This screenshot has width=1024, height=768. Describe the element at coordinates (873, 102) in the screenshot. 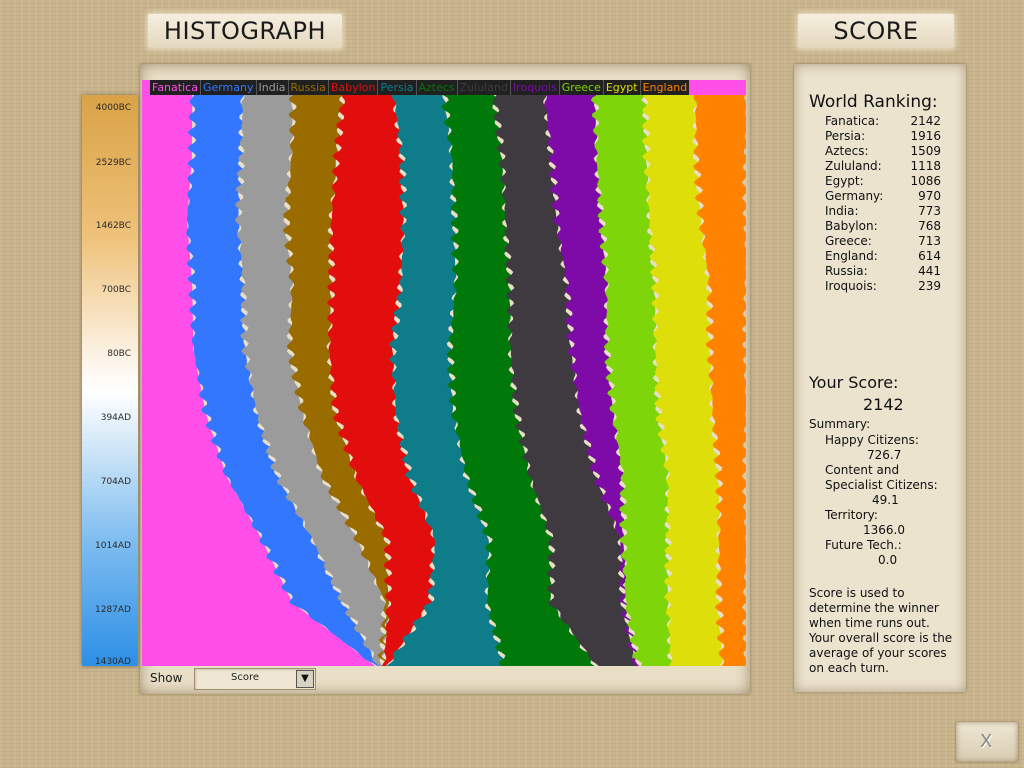

I see `world-ranking-heading: World Ranking:` at that location.